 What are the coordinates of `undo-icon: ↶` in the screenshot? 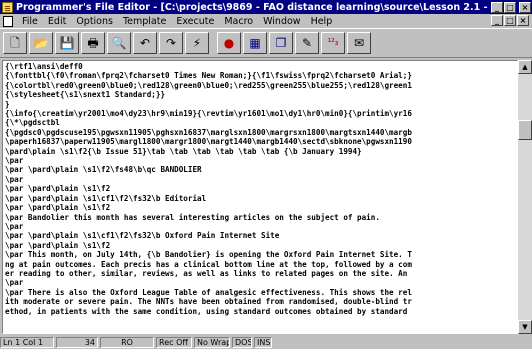 It's located at (145, 43).